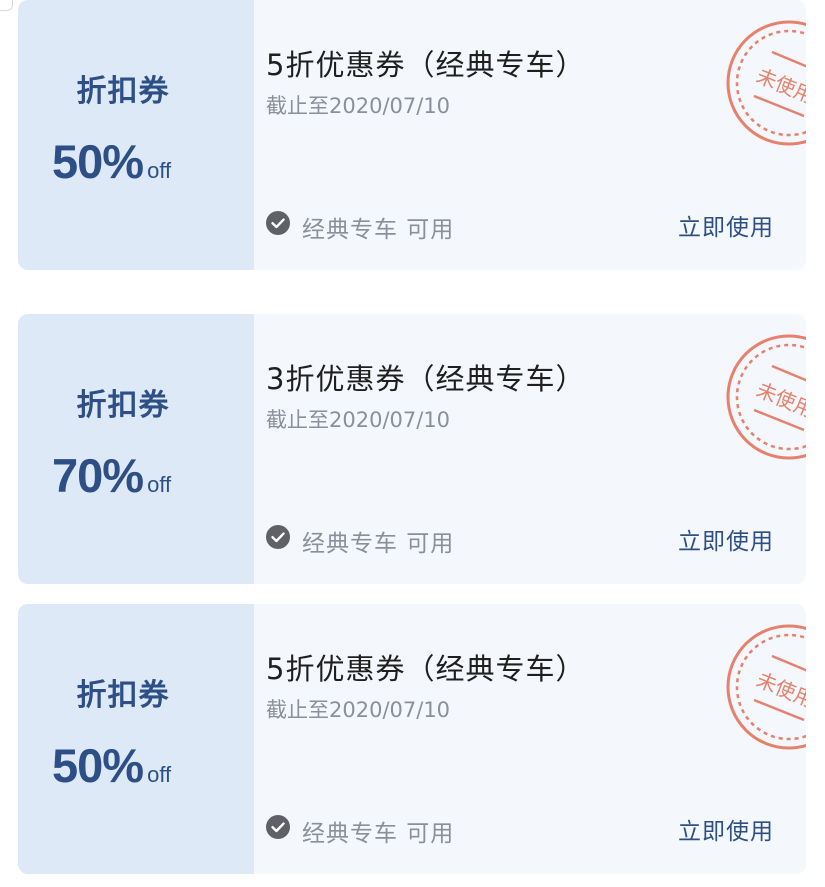  I want to click on coupon-stub: 折扣券 70% off, so click(132, 449).